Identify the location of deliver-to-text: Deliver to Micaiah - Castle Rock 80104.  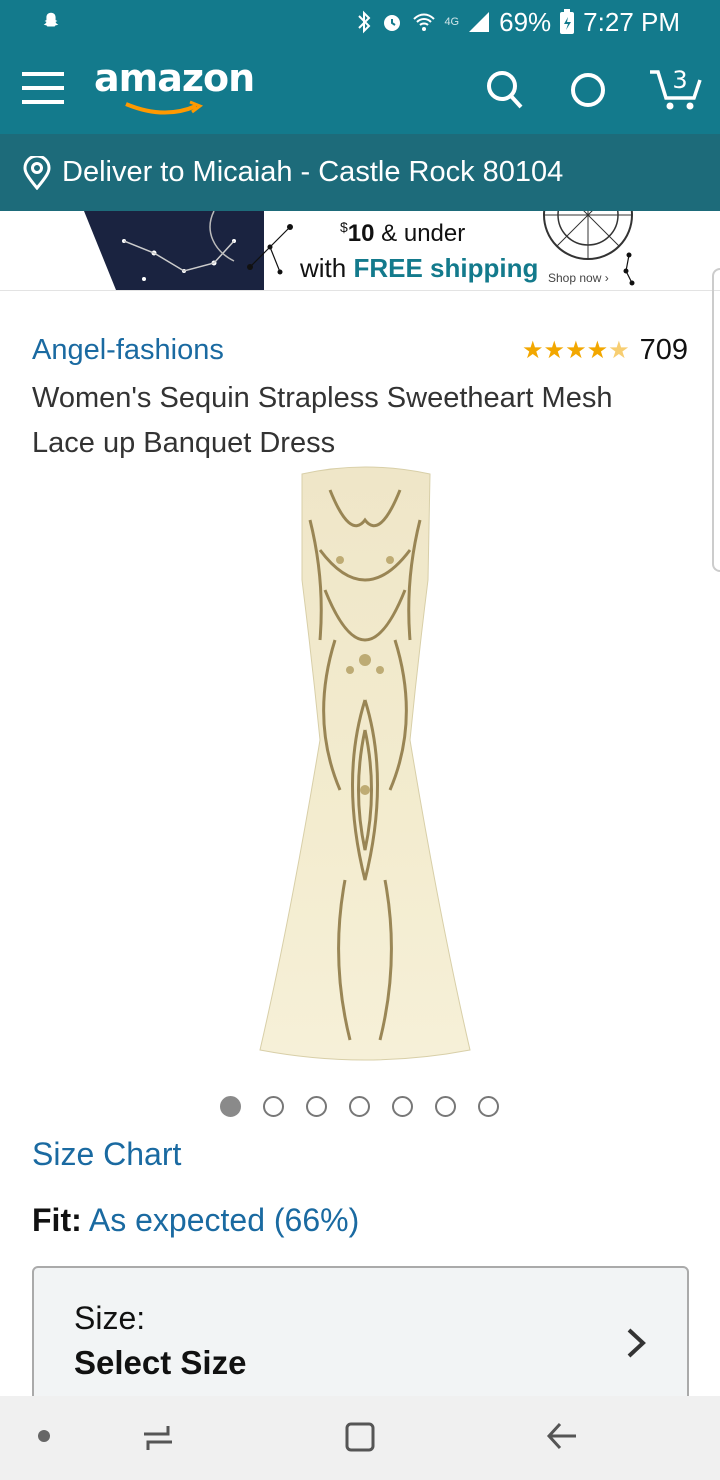
(313, 172).